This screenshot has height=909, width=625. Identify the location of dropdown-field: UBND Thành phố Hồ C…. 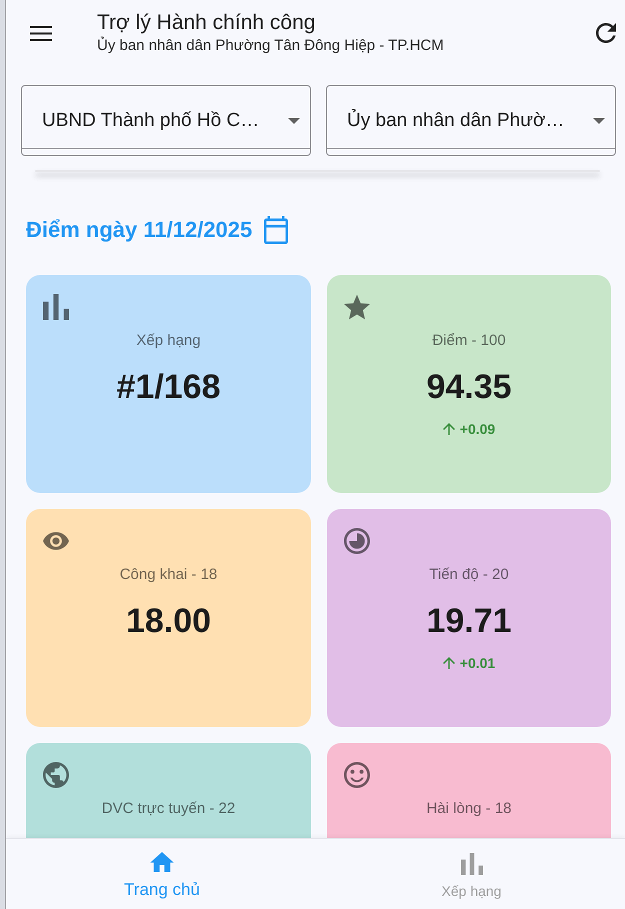
(166, 120).